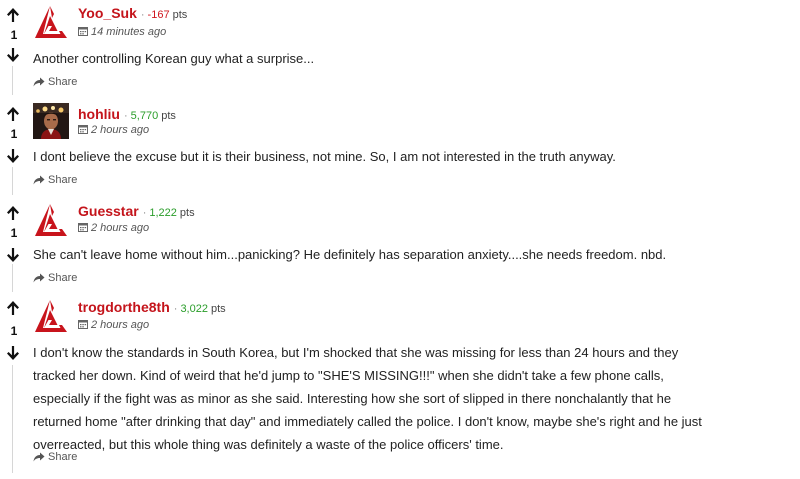  Describe the element at coordinates (158, 15) in the screenshot. I see `user-points: -167` at that location.